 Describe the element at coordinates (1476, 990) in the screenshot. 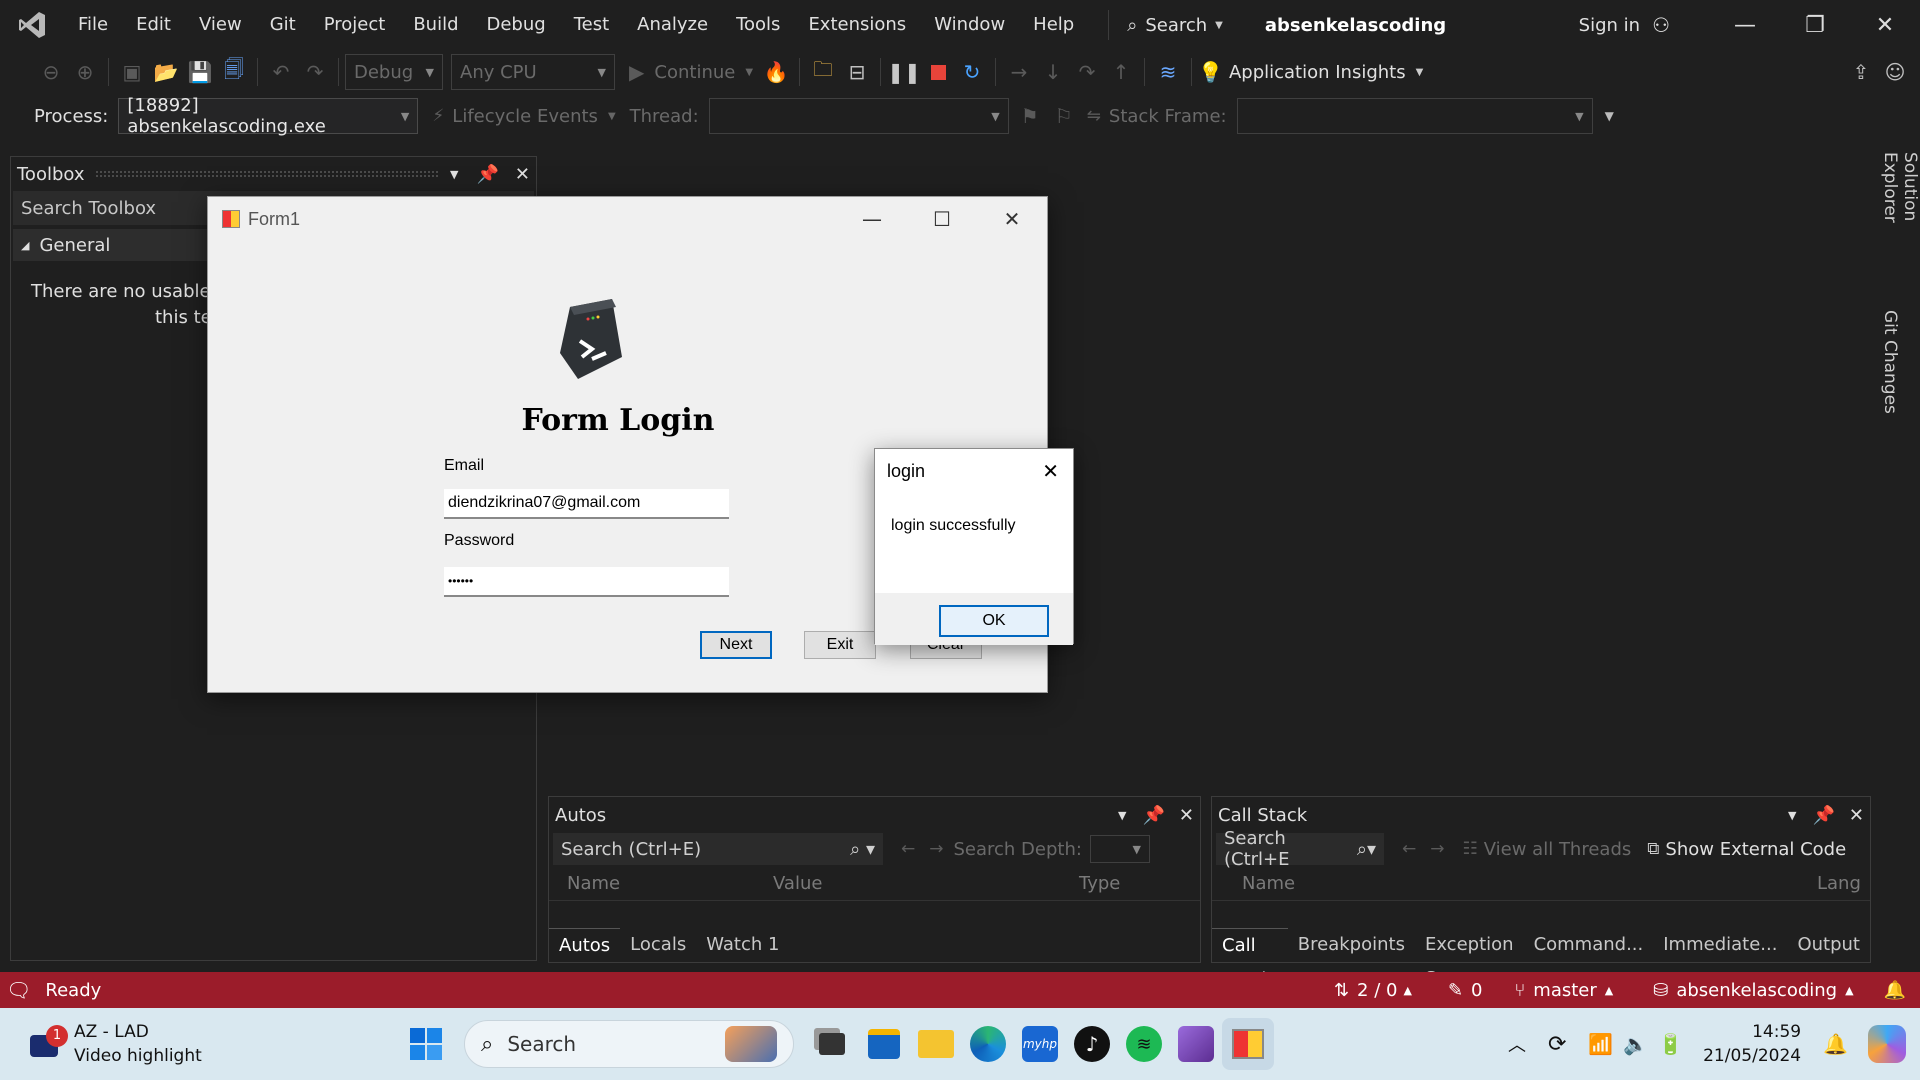

I see `pending-changes-count: 0` at that location.